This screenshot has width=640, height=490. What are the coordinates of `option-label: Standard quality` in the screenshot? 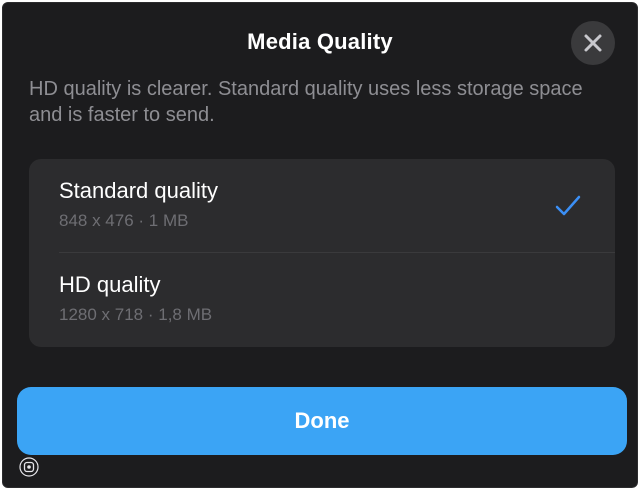 It's located at (138, 190).